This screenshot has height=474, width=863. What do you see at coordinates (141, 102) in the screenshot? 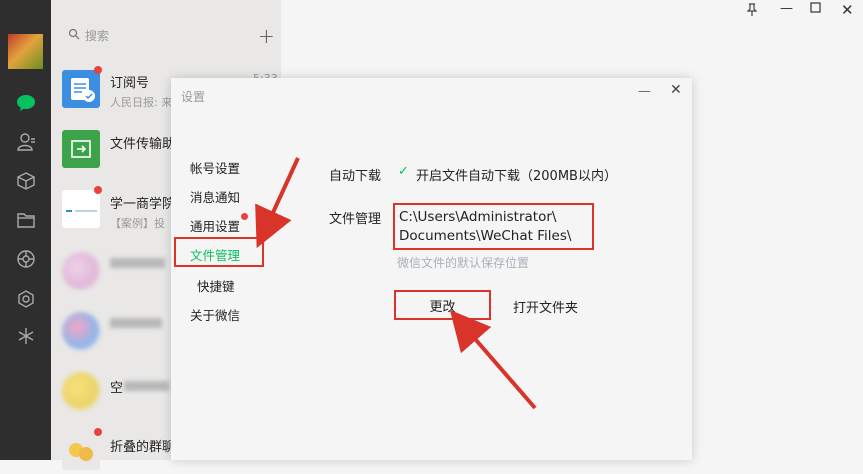
I see `chat-preview: 人民日报: 来` at bounding box center [141, 102].